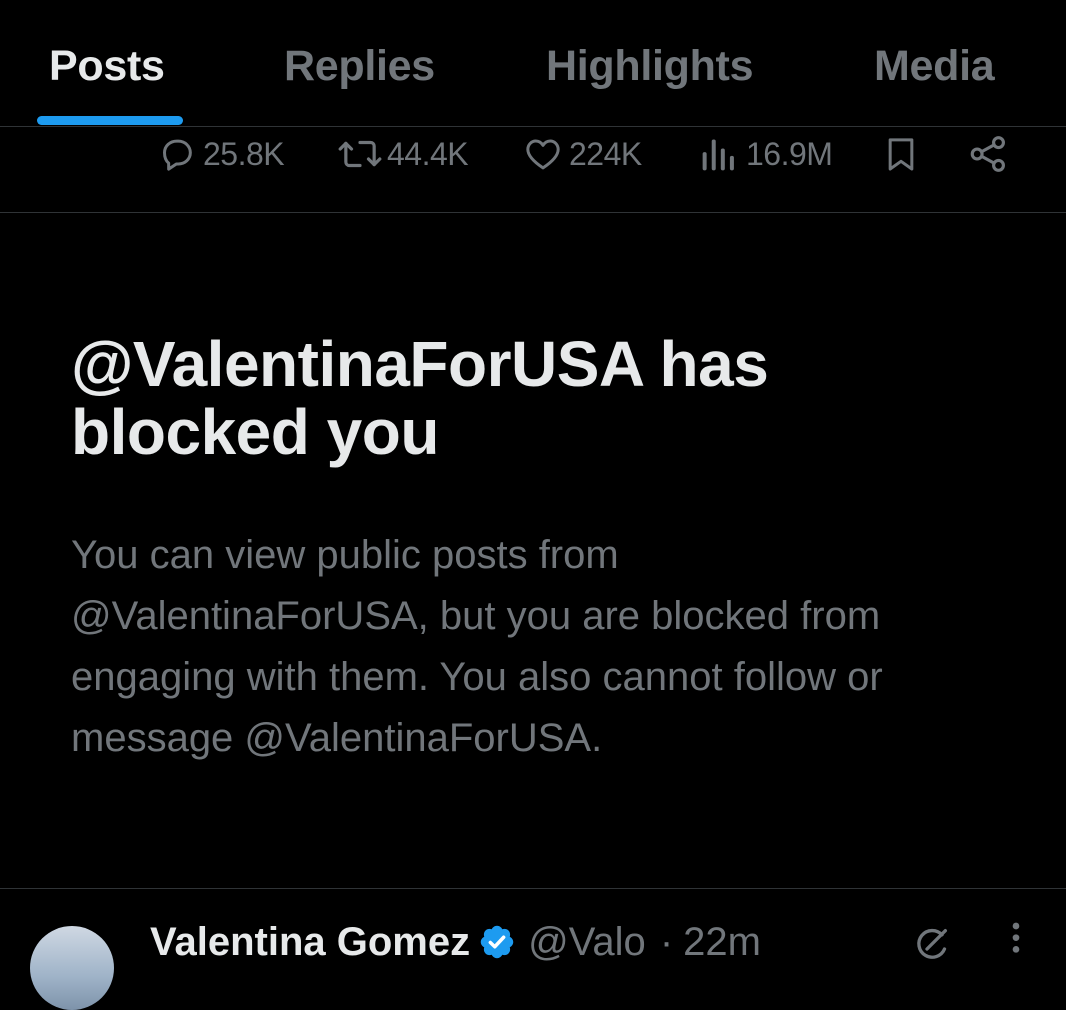 This screenshot has width=1066, height=1010. Describe the element at coordinates (789, 153) in the screenshot. I see `views-count: 16.9M` at that location.